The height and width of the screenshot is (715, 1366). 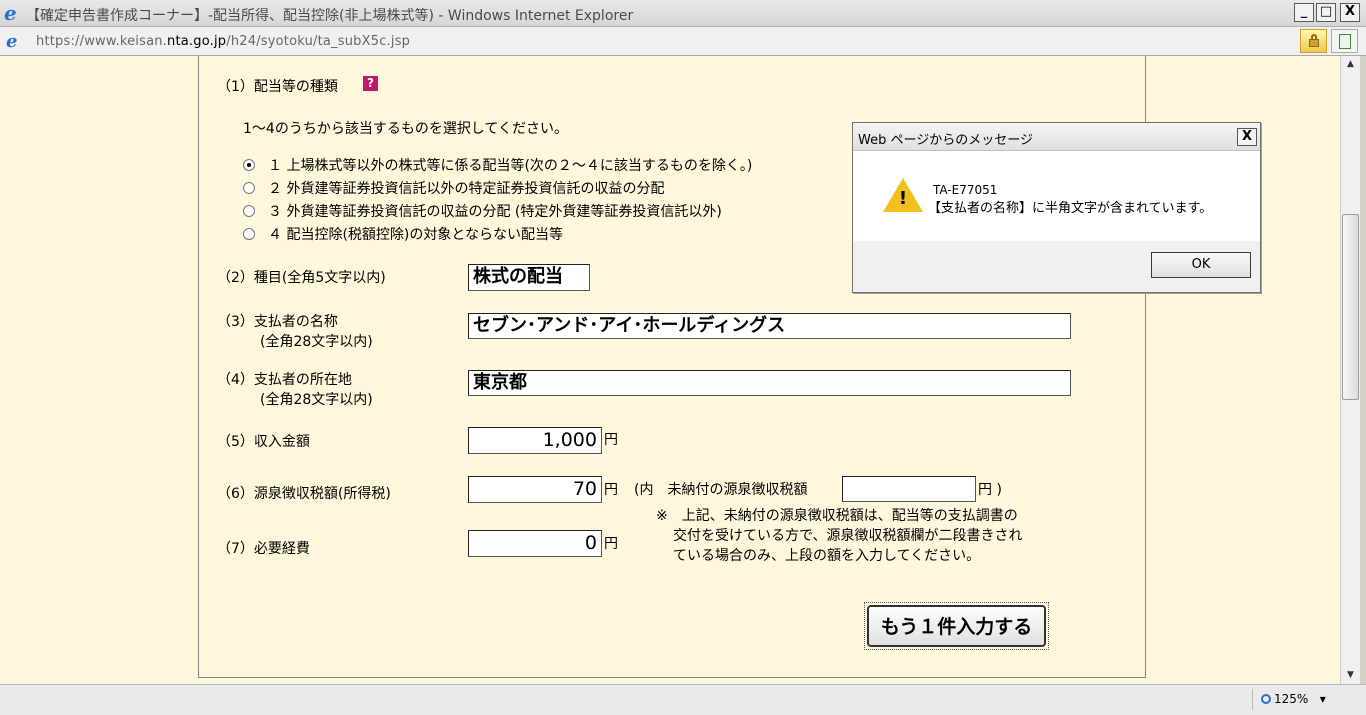 I want to click on radio-type-4-label: ４ 配当控除(税額控除)の対象とならない配当等, so click(x=415, y=235).